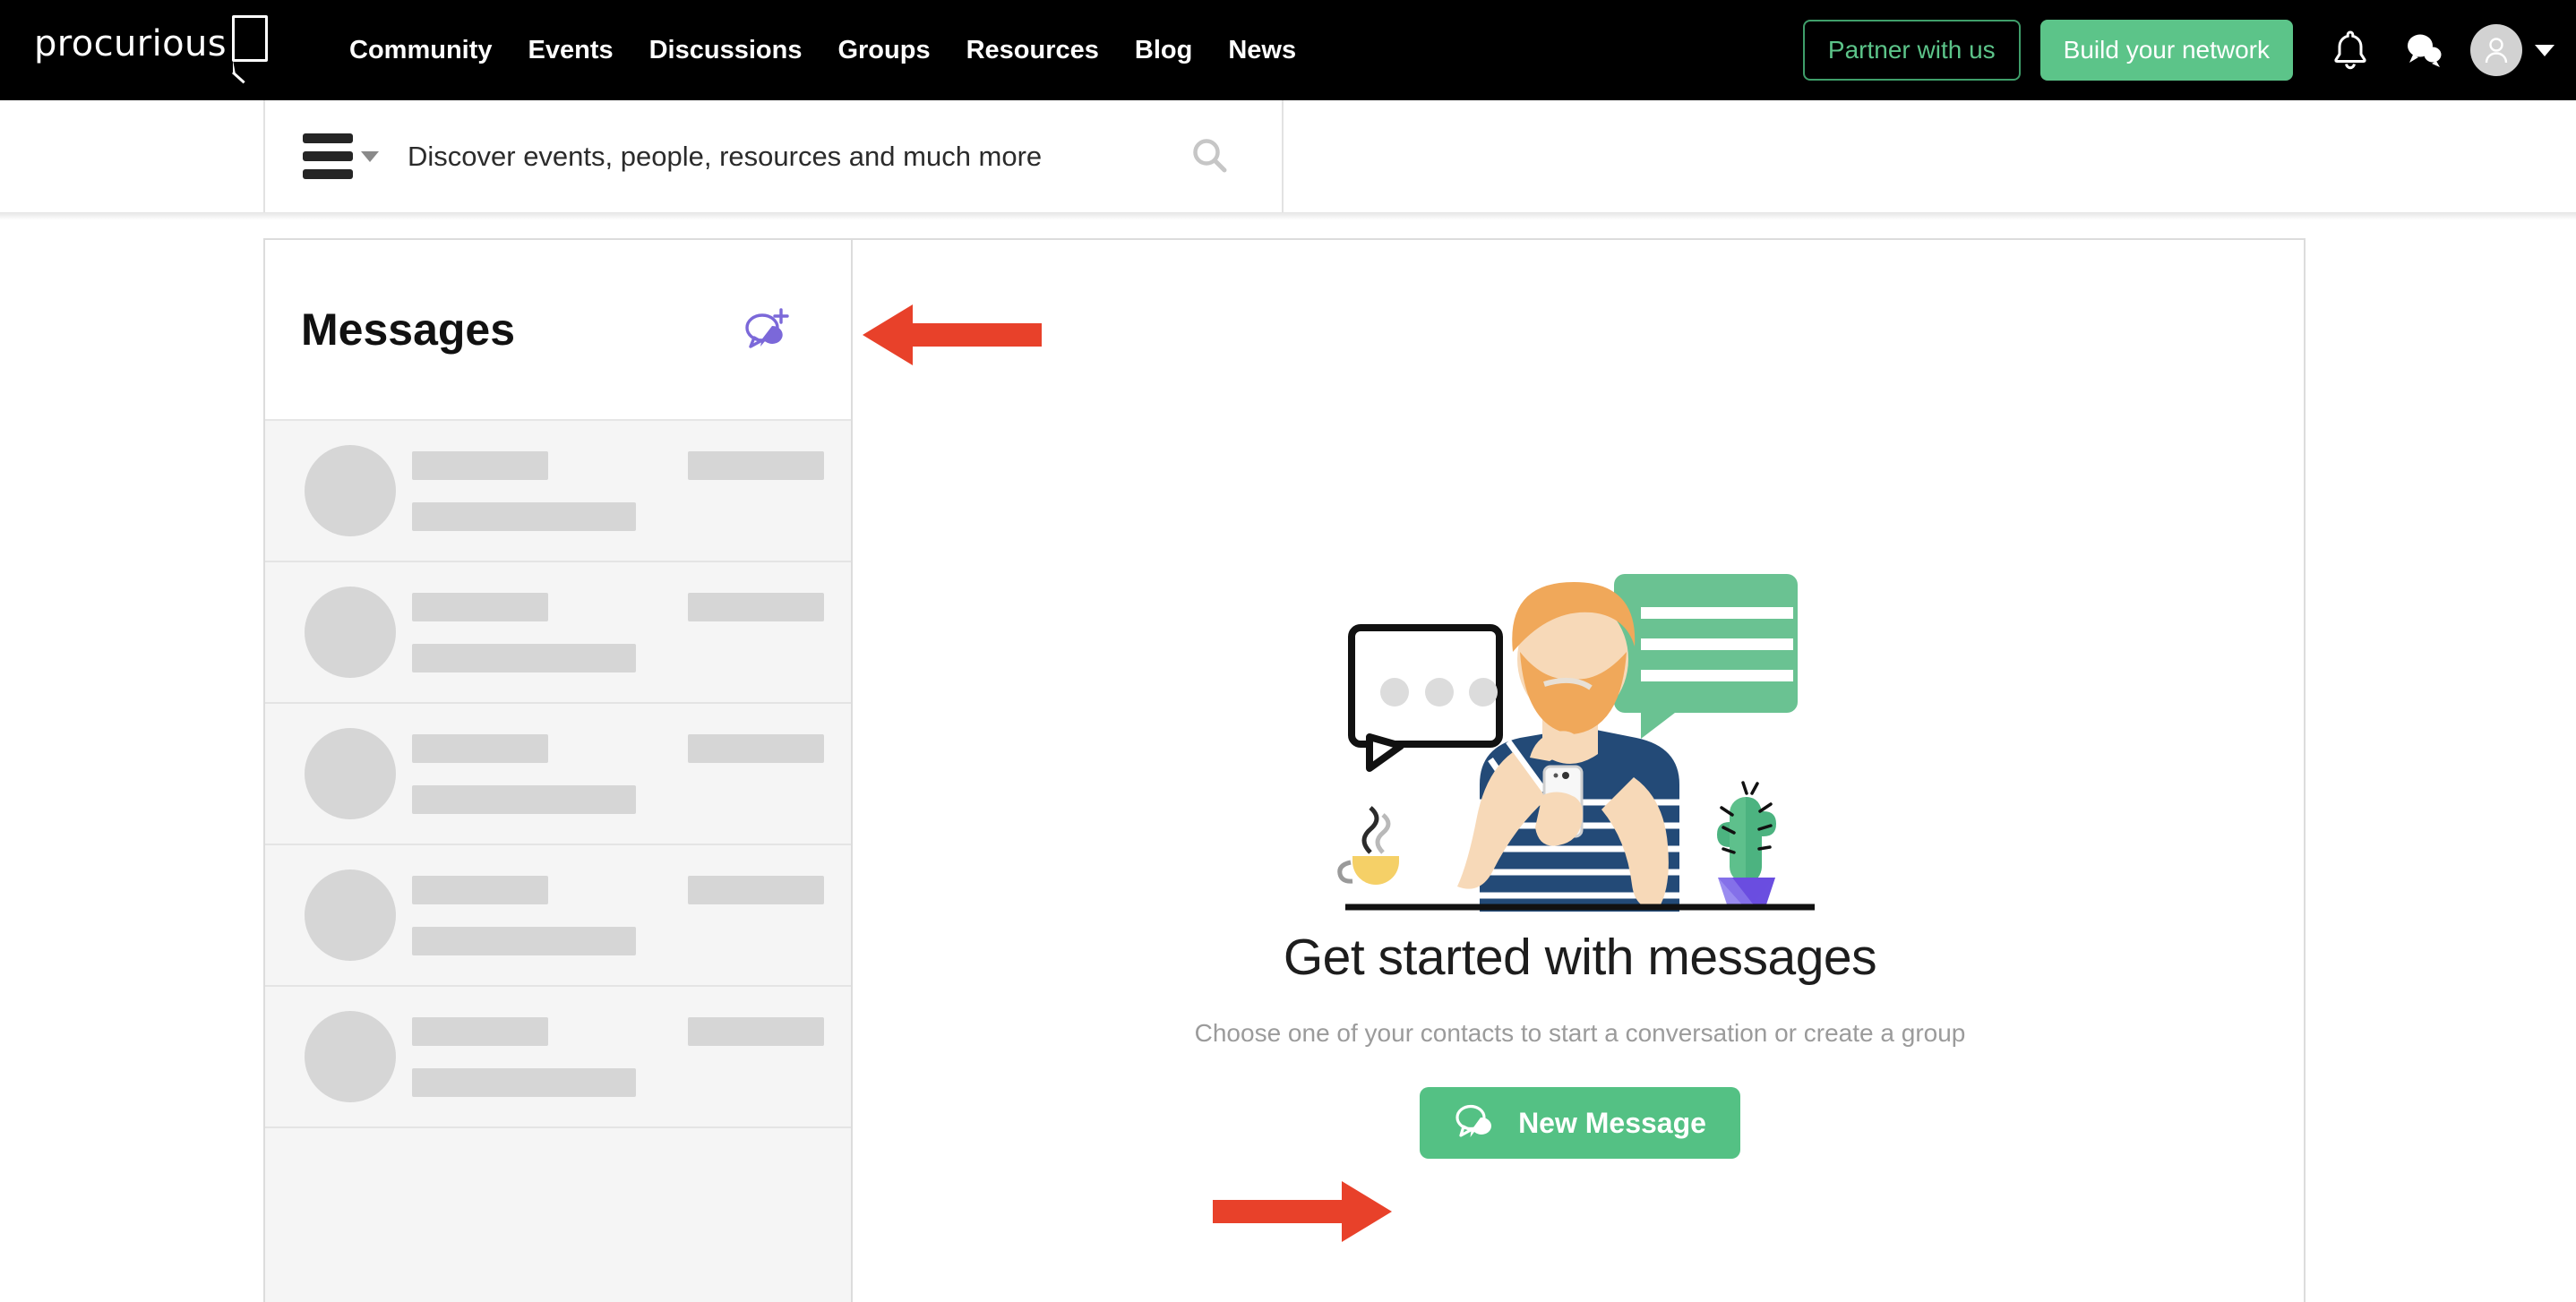 This screenshot has height=1302, width=2576. Describe the element at coordinates (1576, 743) in the screenshot. I see `person-with-phone-and-speech-bubbles-illustration` at that location.